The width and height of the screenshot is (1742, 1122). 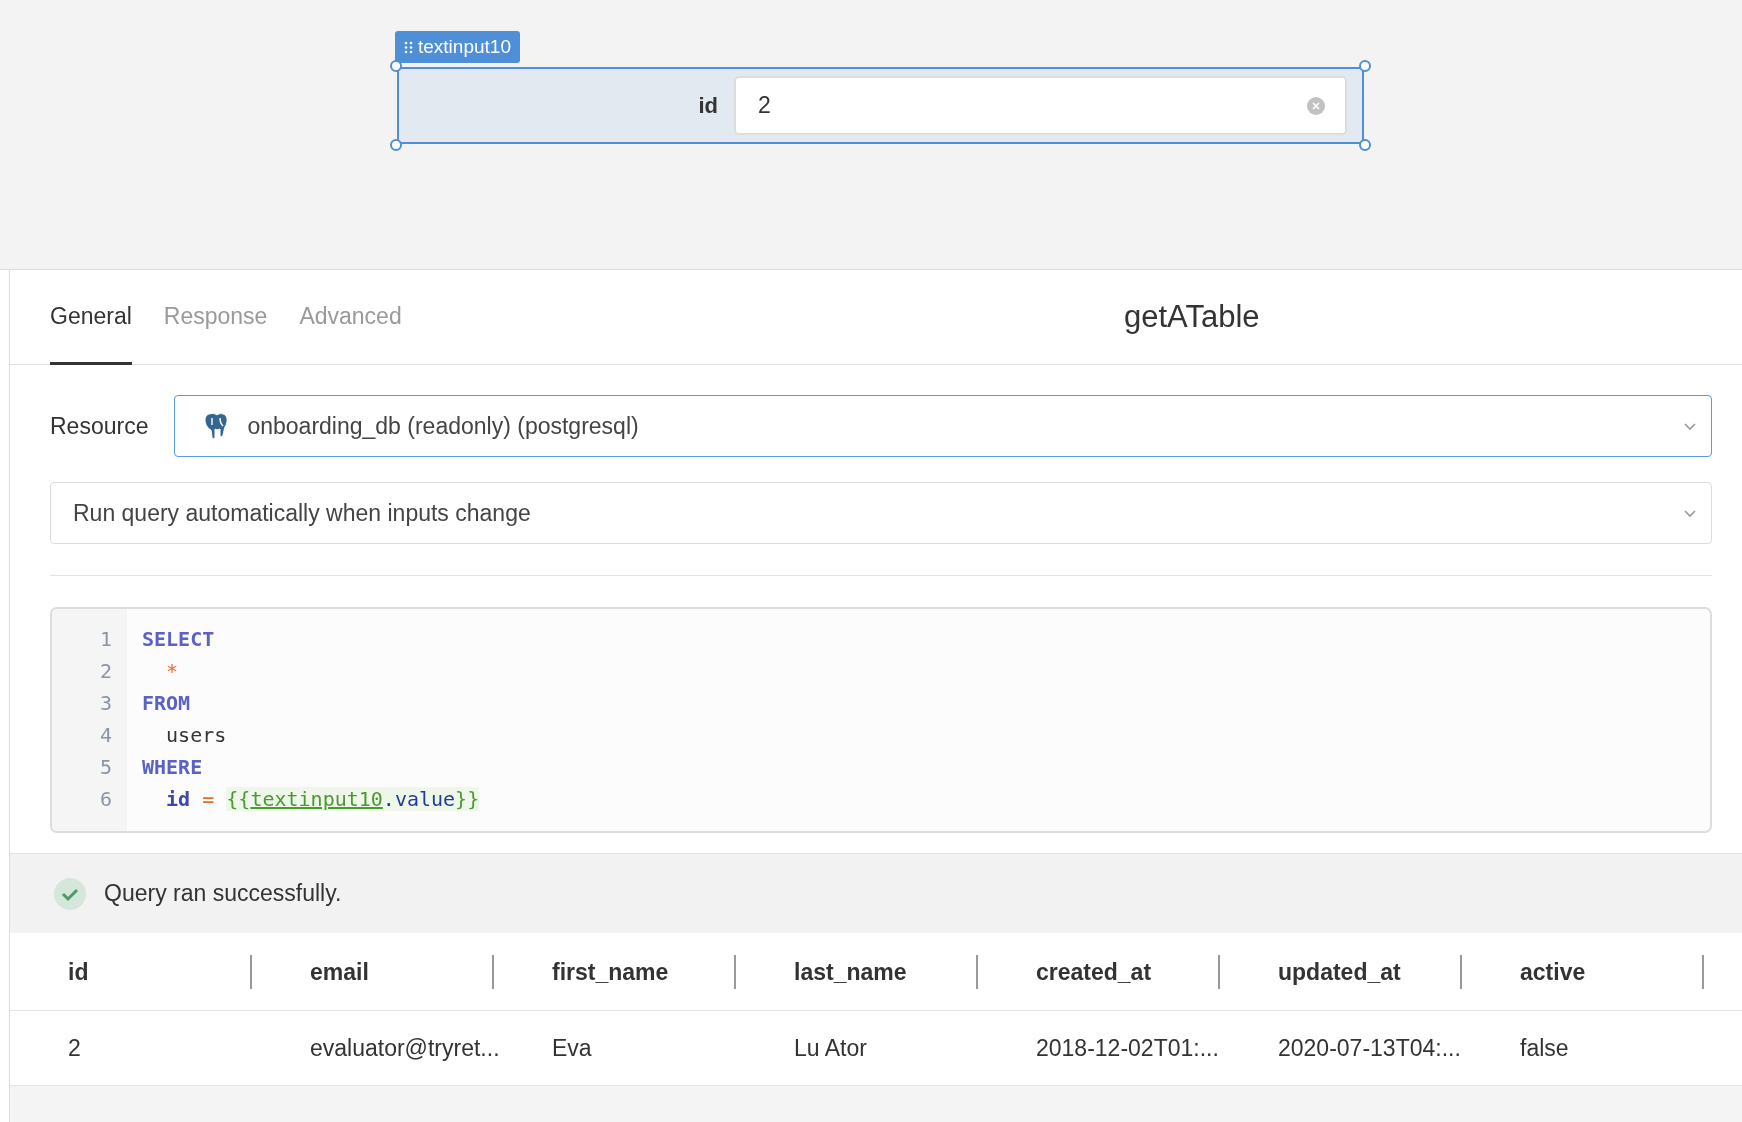 What do you see at coordinates (105, 703) in the screenshot?
I see `line-number: 3` at bounding box center [105, 703].